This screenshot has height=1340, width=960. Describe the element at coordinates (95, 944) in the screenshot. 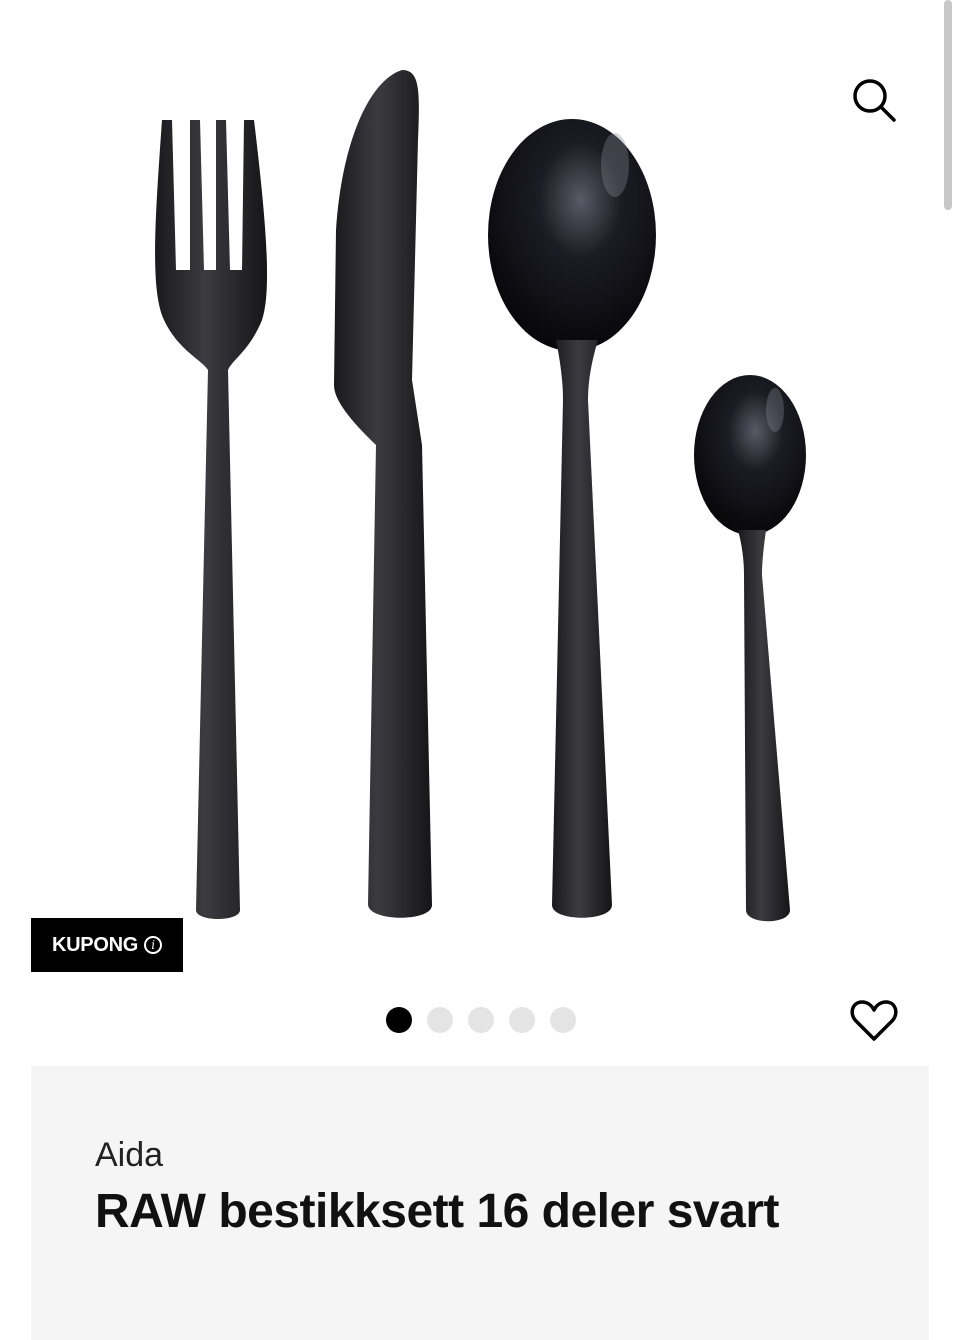

I see `coupon-label: KUPONG` at that location.